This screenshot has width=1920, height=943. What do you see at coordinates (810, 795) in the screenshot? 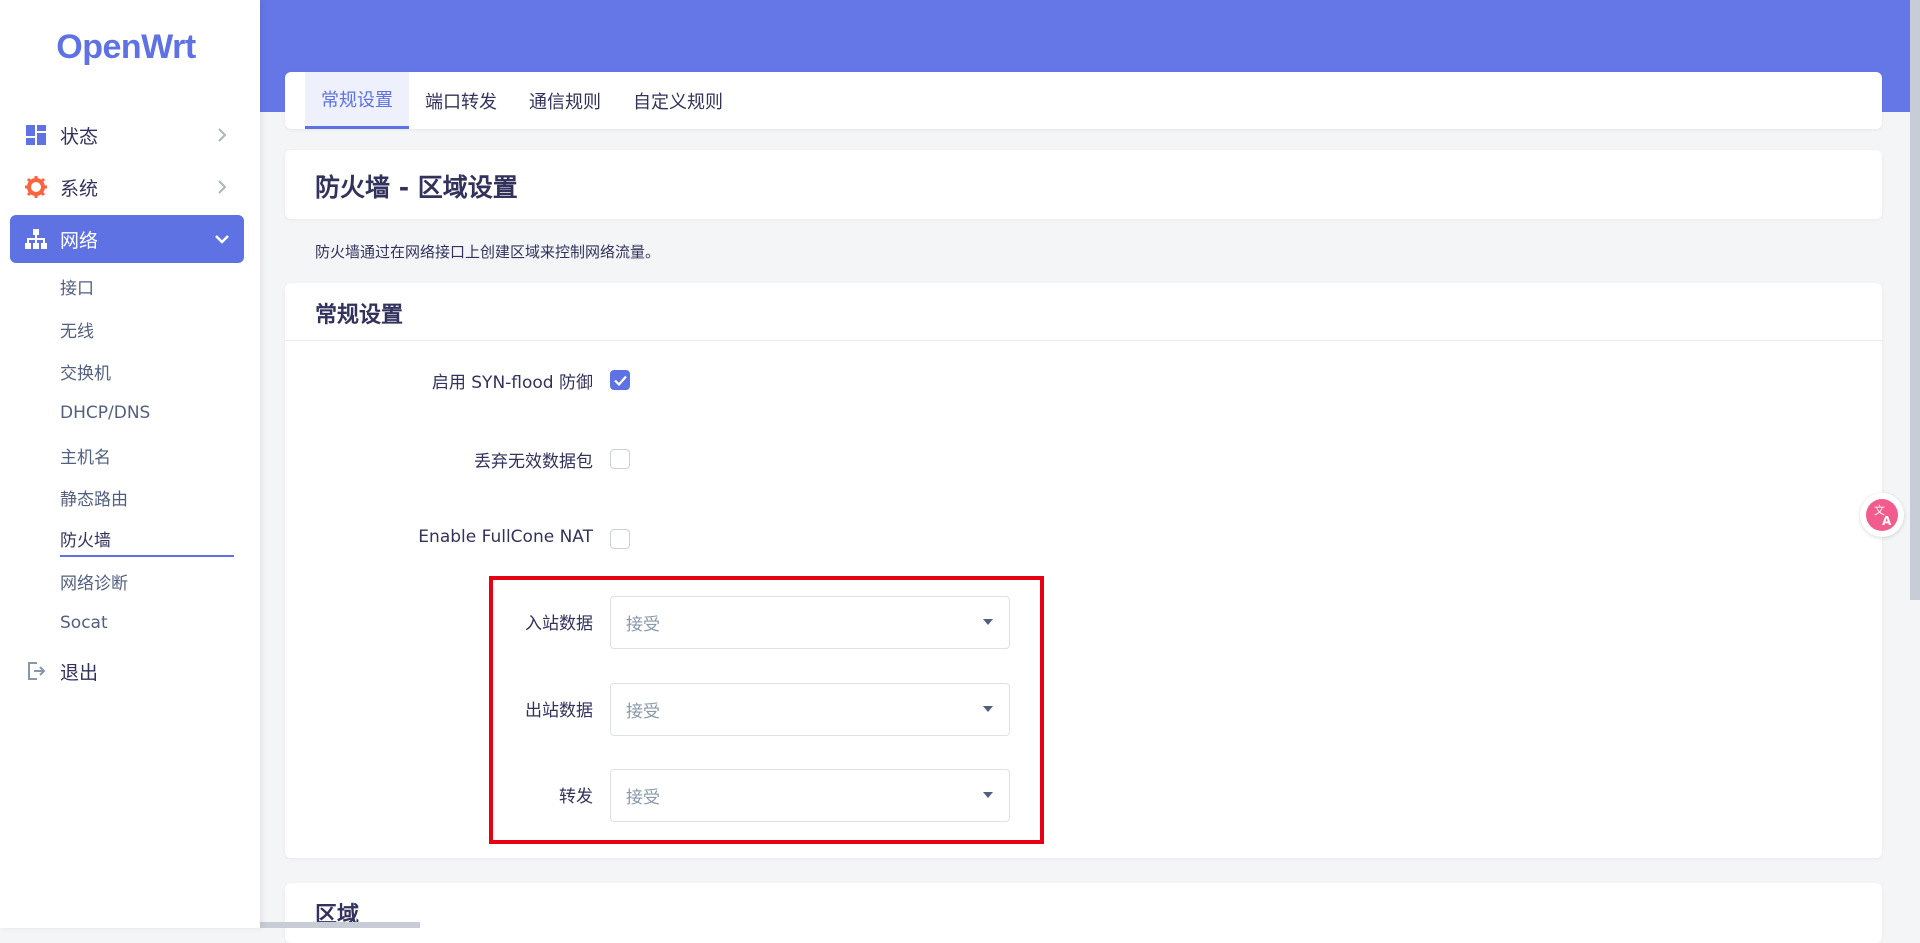
I see `forward-policy-select: 接受` at bounding box center [810, 795].